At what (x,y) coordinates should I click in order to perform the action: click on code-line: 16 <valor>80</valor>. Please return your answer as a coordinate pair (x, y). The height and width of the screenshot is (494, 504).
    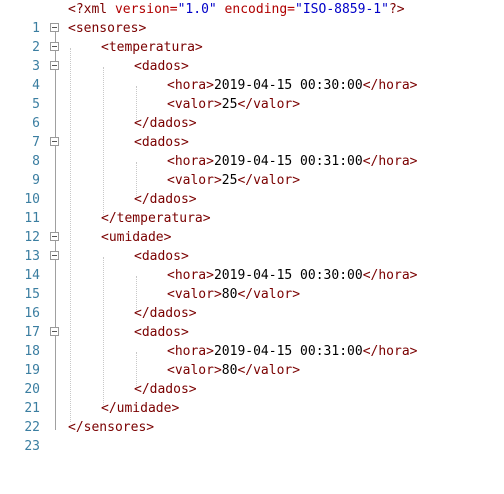
    Looking at the image, I should click on (252, 303).